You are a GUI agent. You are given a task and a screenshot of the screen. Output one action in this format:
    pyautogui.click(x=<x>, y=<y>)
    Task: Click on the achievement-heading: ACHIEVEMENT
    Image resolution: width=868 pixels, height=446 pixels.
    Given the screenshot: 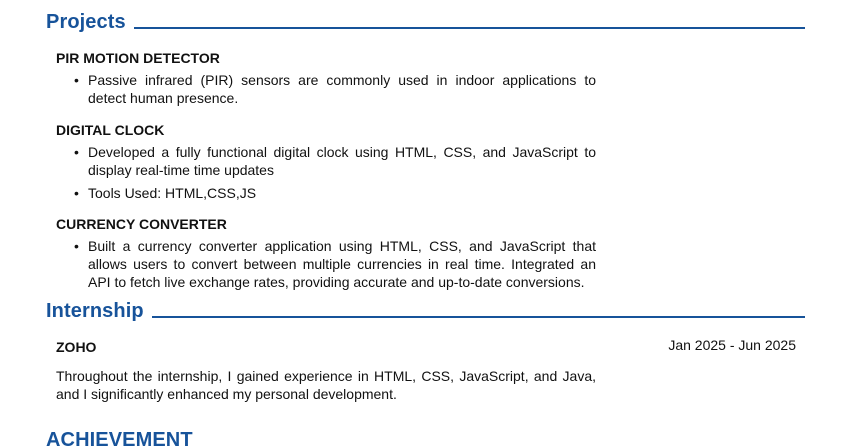 What is the action you would take?
    pyautogui.click(x=119, y=437)
    